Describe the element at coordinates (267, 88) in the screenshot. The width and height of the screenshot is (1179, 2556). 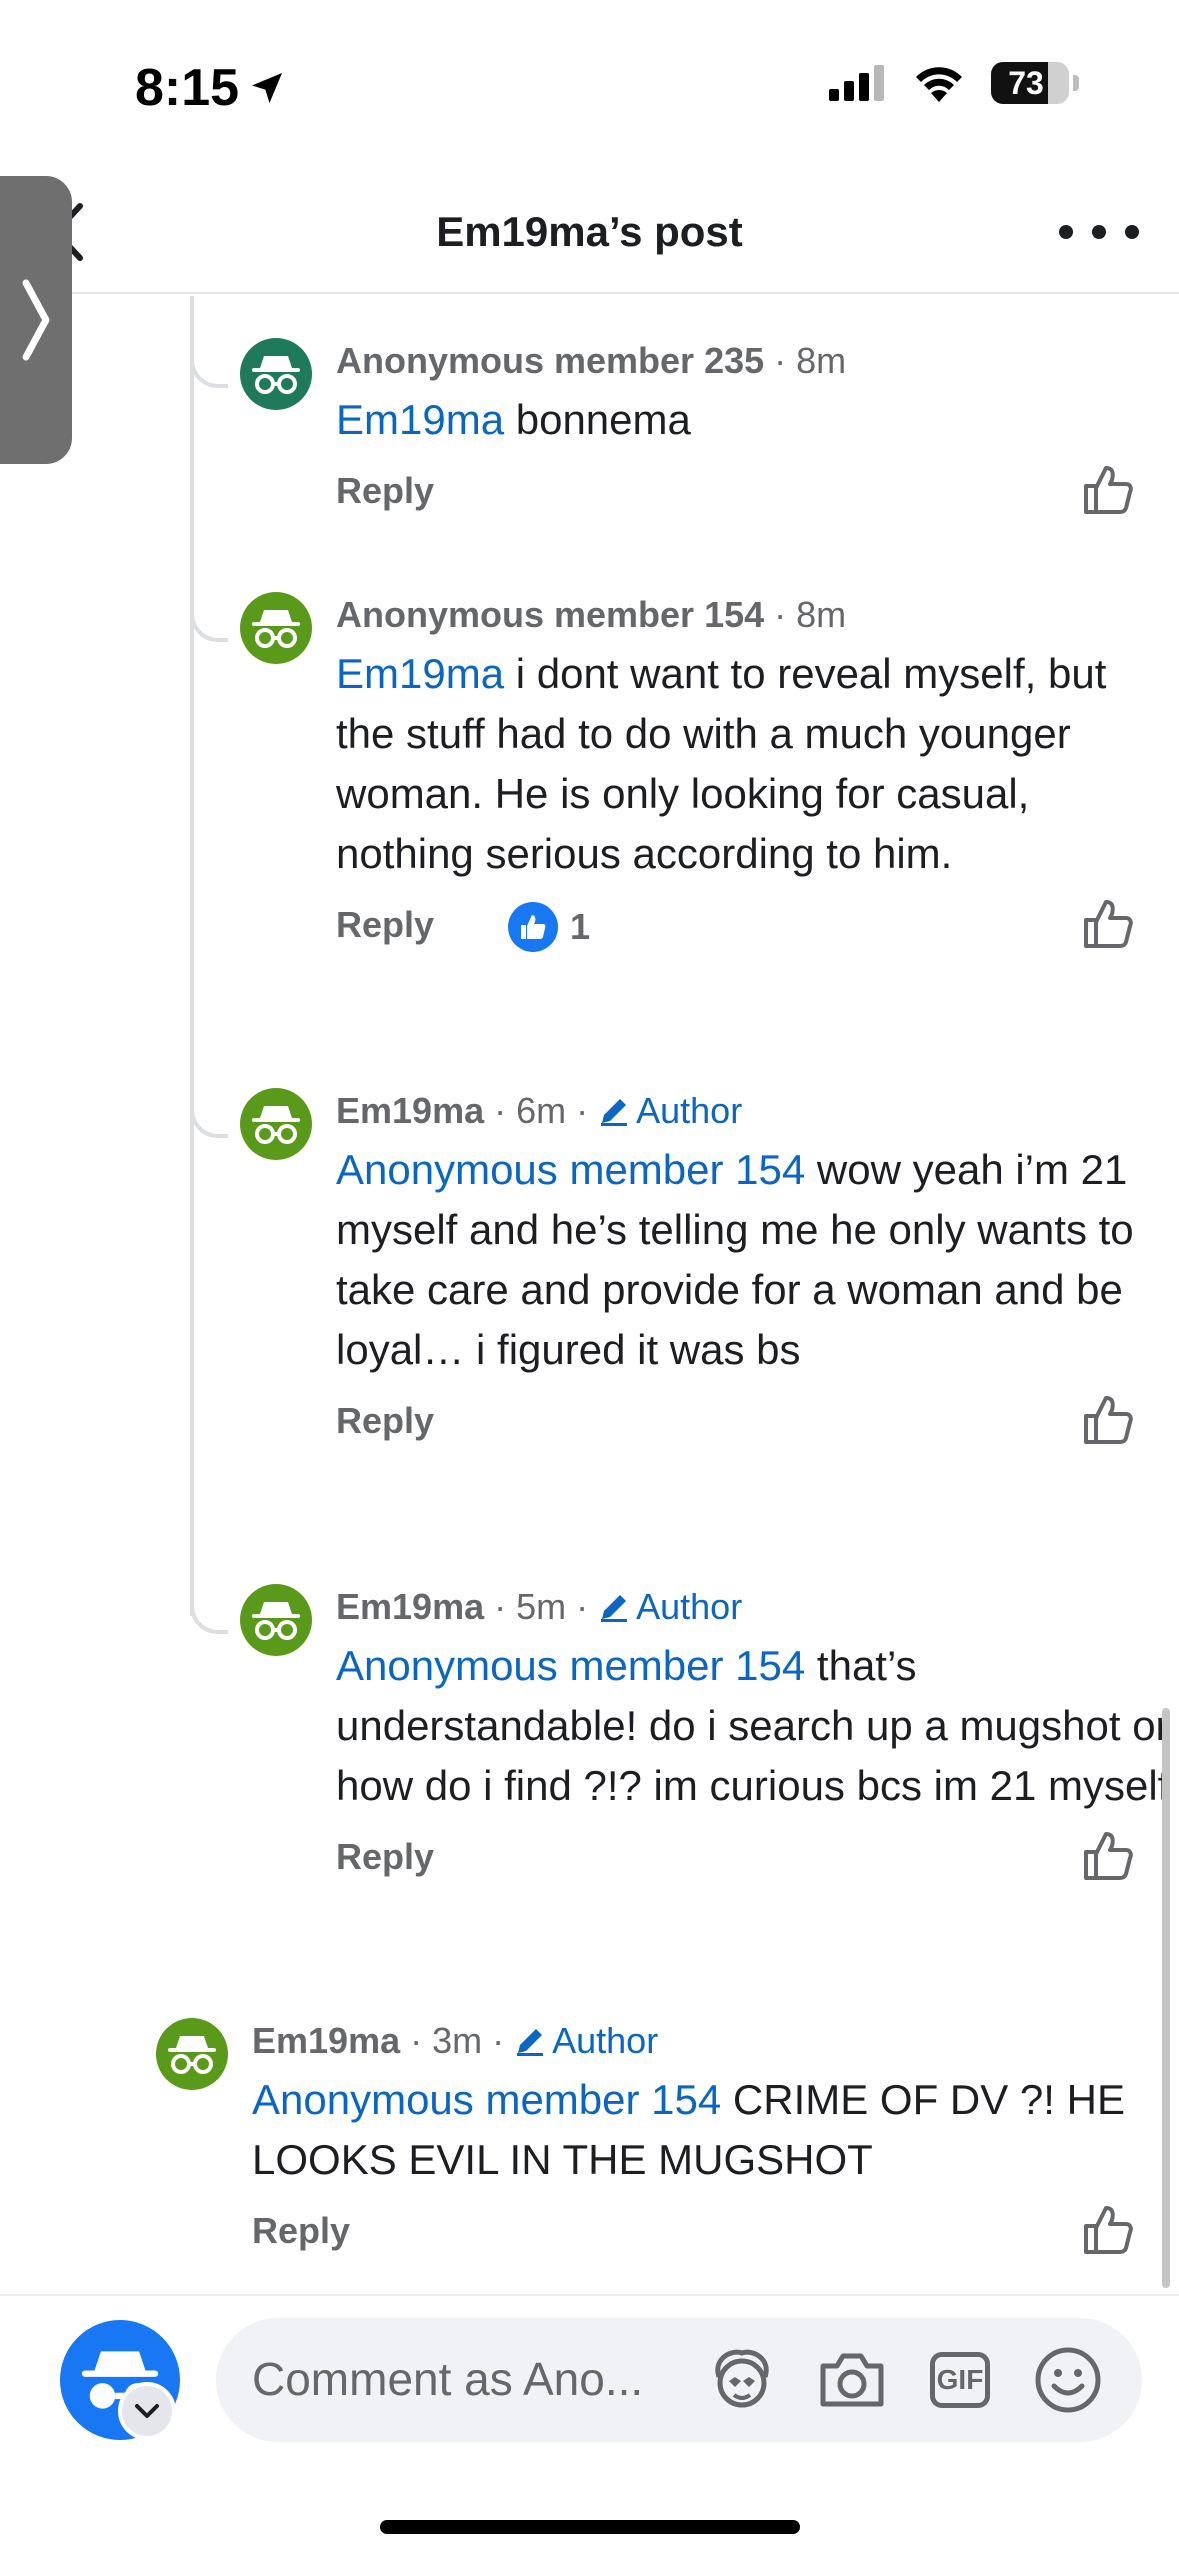
I see `location-arrow-icon` at that location.